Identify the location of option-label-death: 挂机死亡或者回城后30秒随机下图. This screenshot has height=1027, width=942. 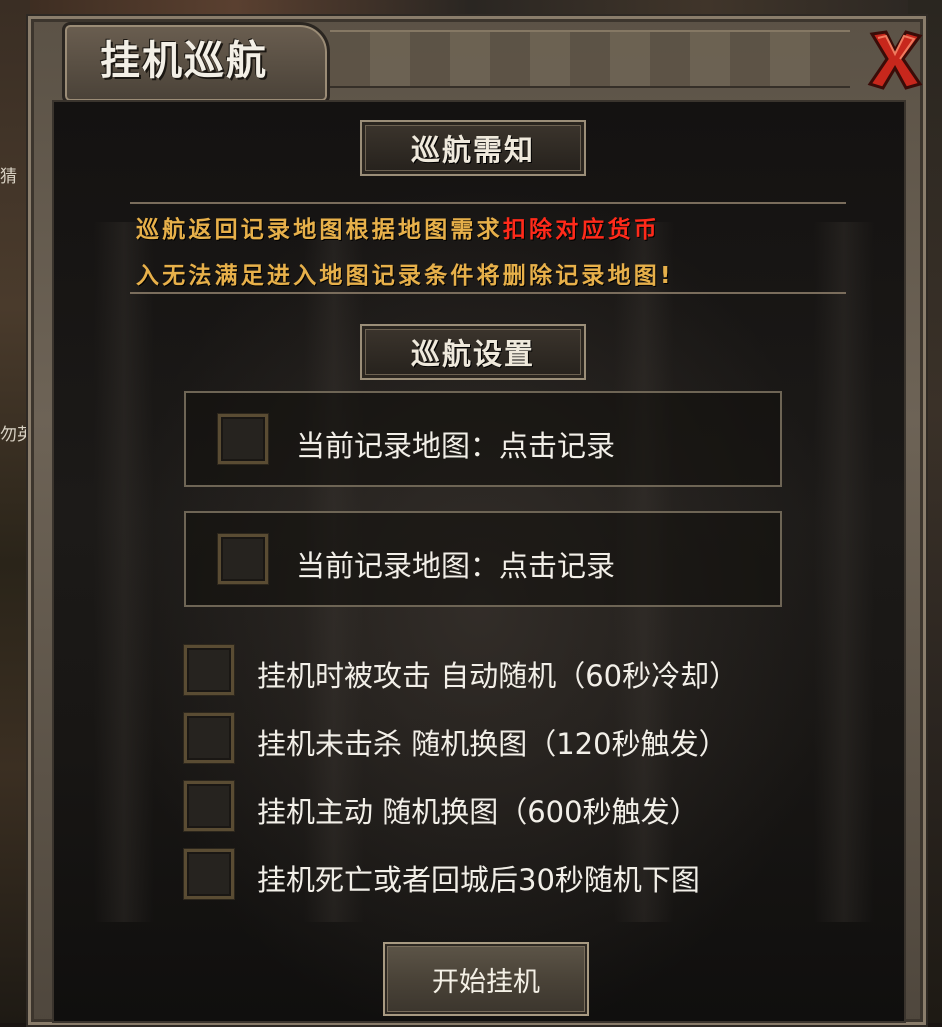
(478, 880).